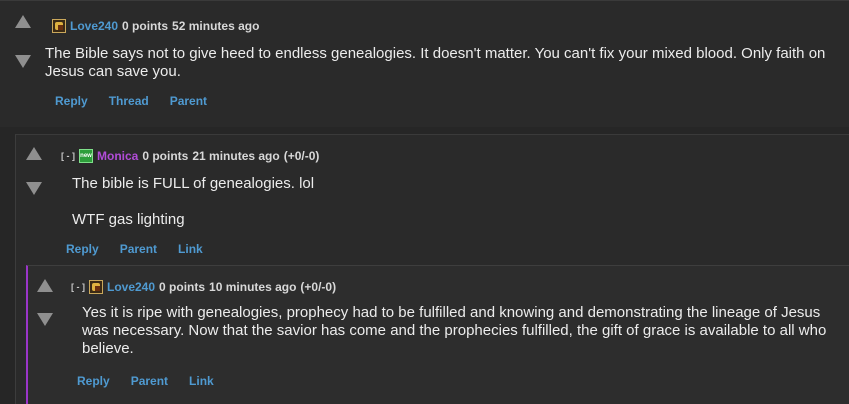  I want to click on timestamp-label: 10 minutes ago, so click(253, 287).